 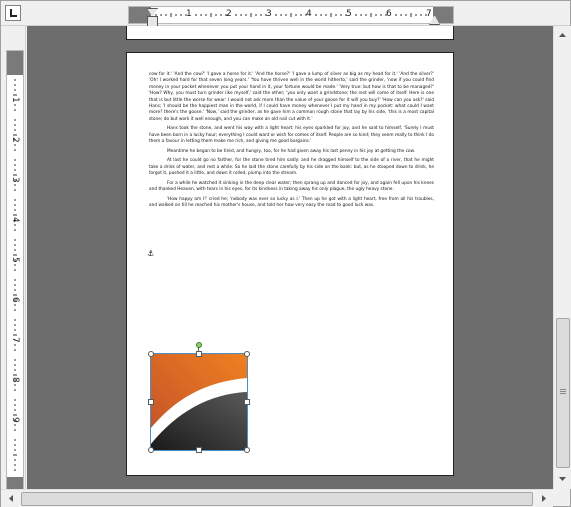 What do you see at coordinates (247, 402) in the screenshot?
I see `resize-handle-e` at bounding box center [247, 402].